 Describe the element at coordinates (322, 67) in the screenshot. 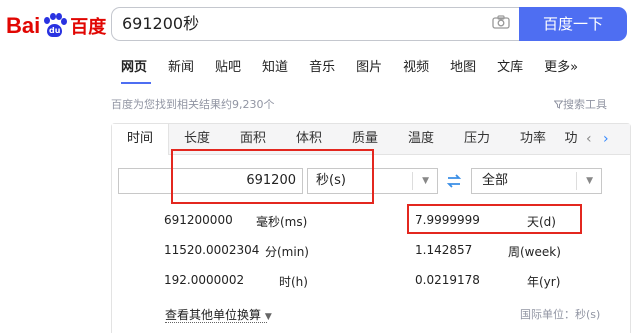

I see `nav-tab-music: 音乐` at that location.